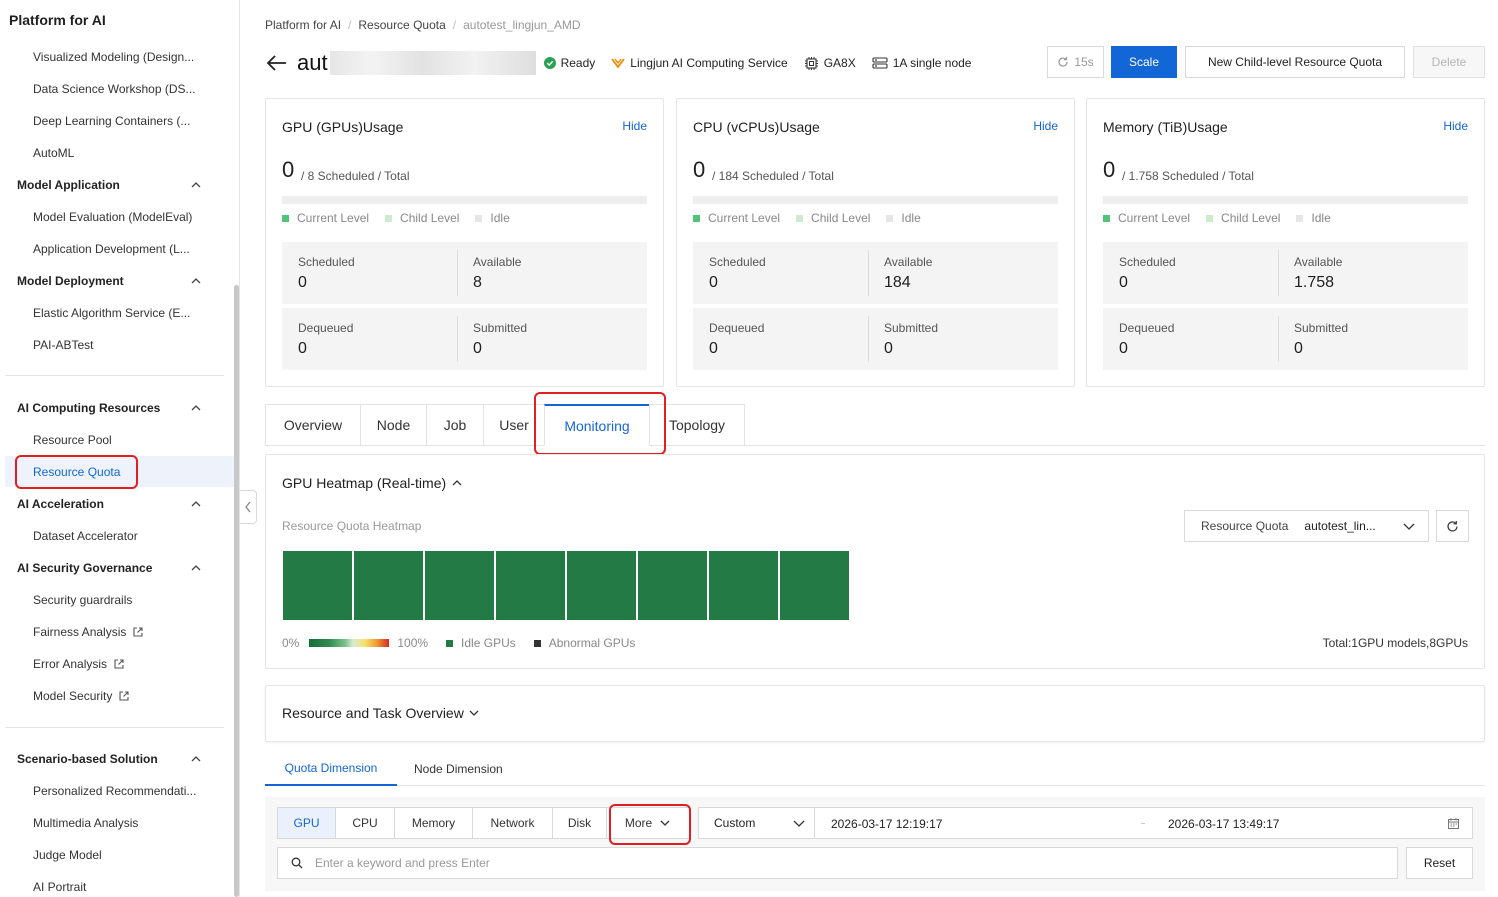  I want to click on end-datetime: 2026-03-17 13:49:17, so click(1223, 824).